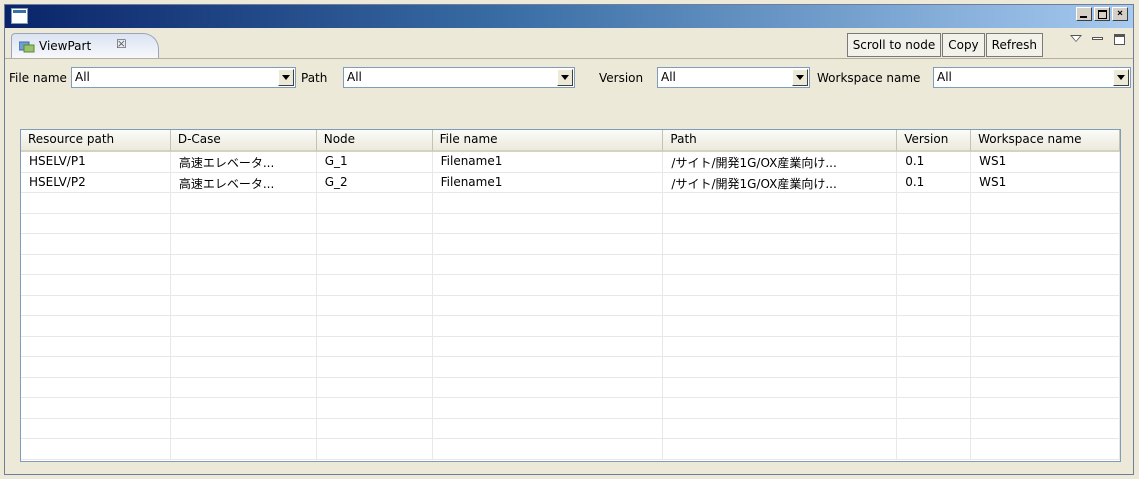 The image size is (1139, 479). Describe the element at coordinates (1120, 40) in the screenshot. I see `maximize-icon` at that location.